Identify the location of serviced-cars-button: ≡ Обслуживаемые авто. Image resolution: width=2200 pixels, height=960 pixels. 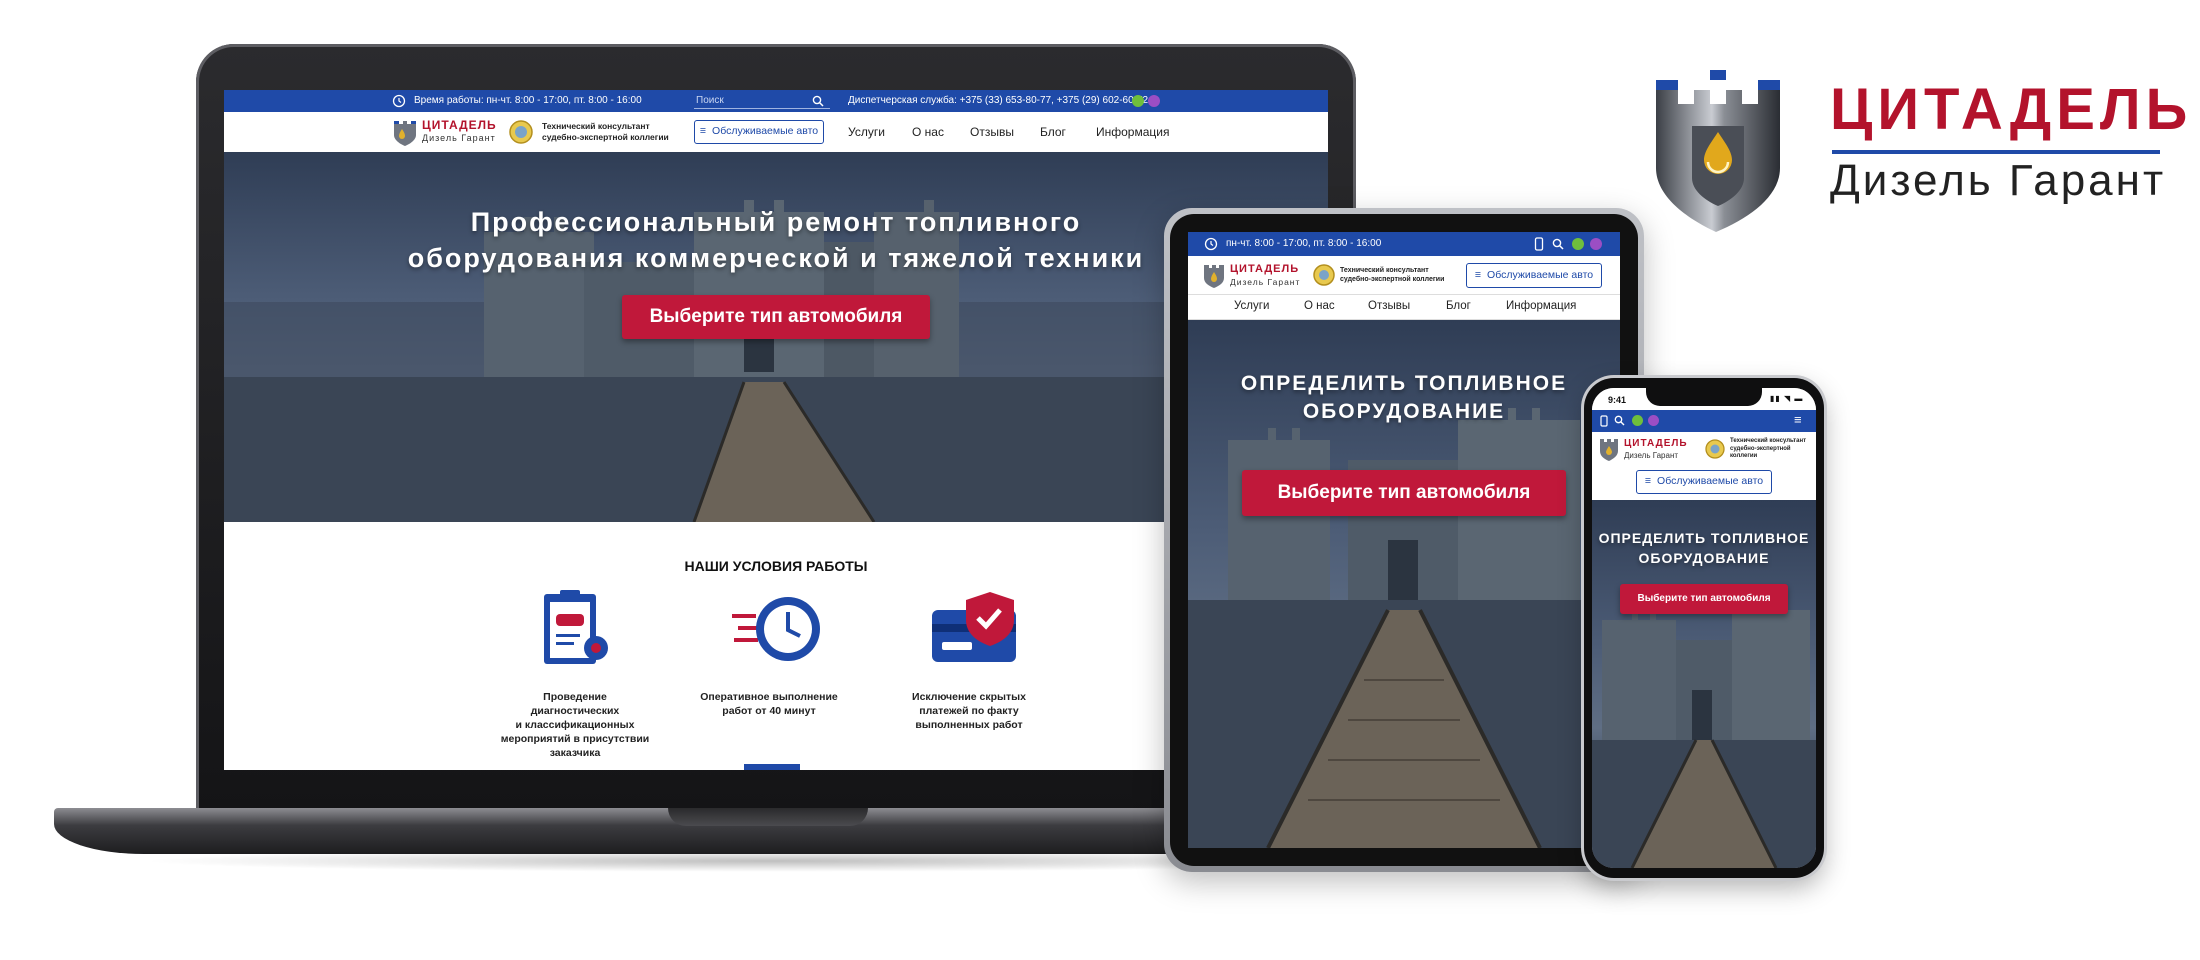
(759, 132).